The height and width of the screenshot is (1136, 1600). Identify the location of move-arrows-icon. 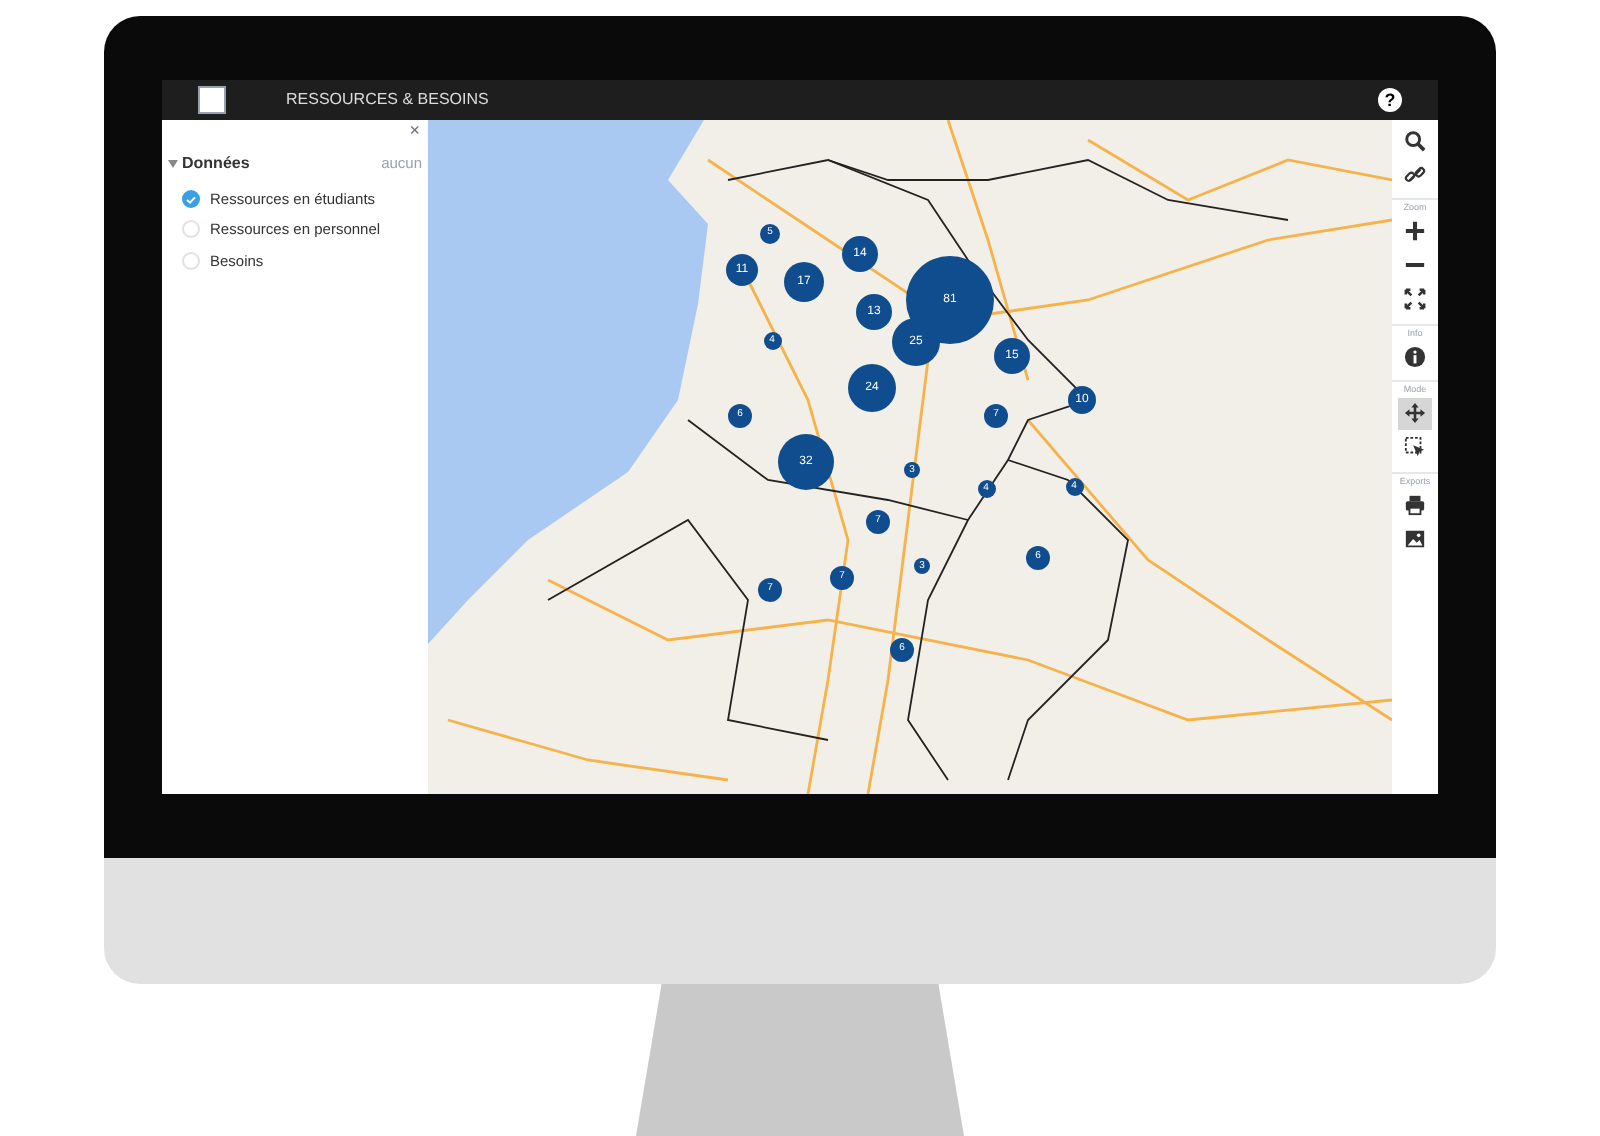
(1415, 413).